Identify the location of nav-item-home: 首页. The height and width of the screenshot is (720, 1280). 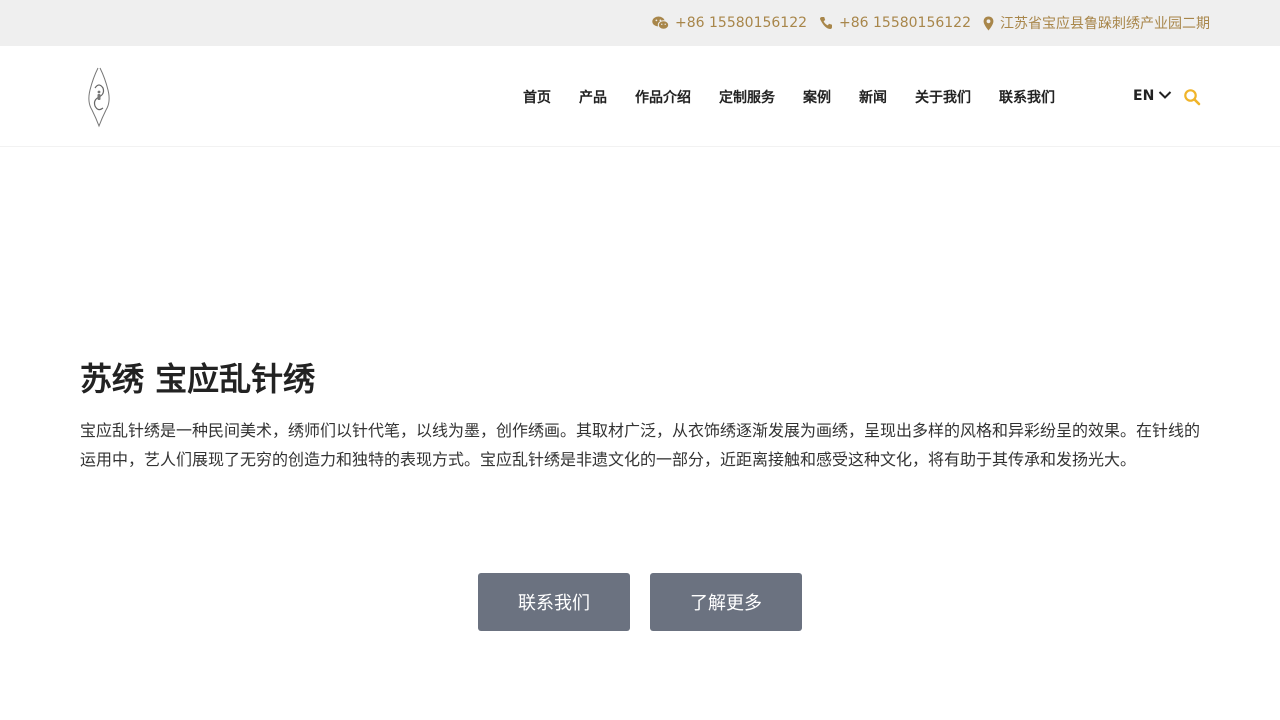
(537, 97).